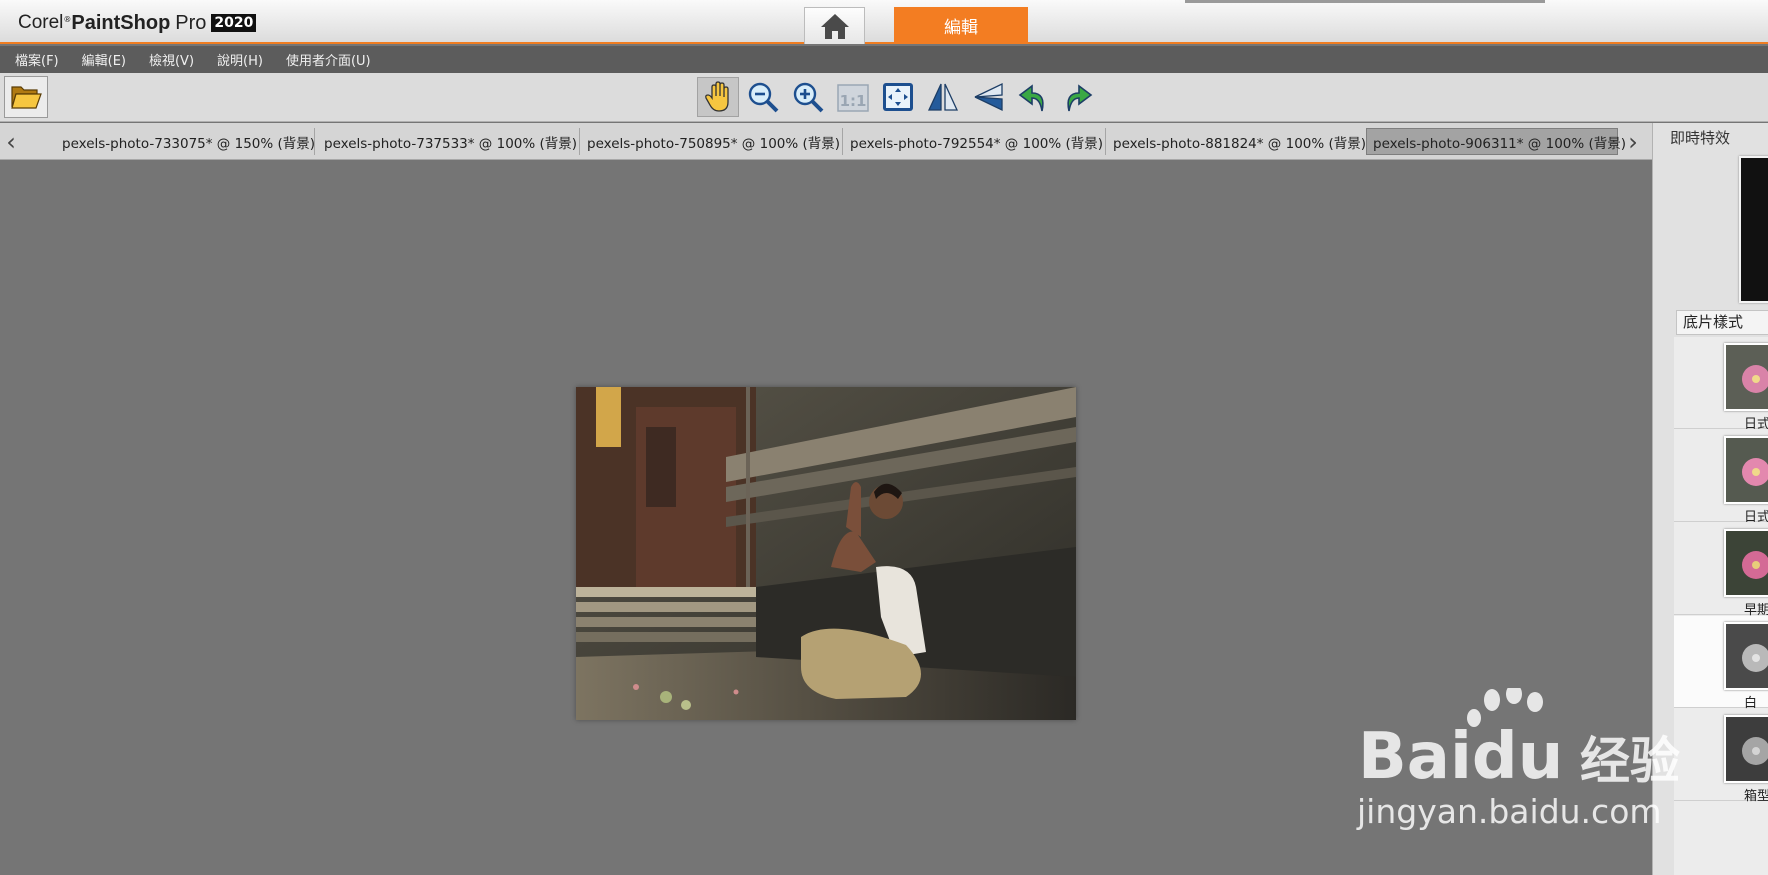 This screenshot has height=875, width=1768. I want to click on actual-size-button: 1:1, so click(853, 97).